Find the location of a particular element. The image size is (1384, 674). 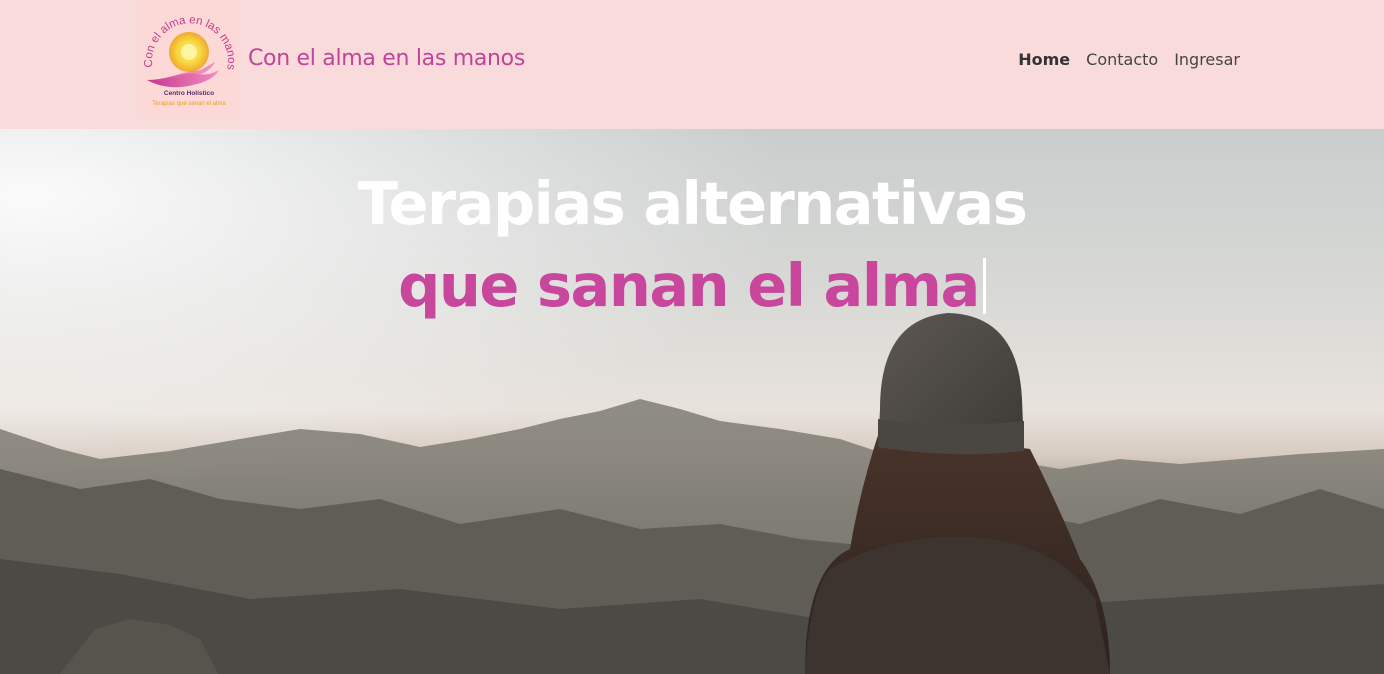

logo-tagline: Terapias que sanan el alma is located at coordinates (189, 104).